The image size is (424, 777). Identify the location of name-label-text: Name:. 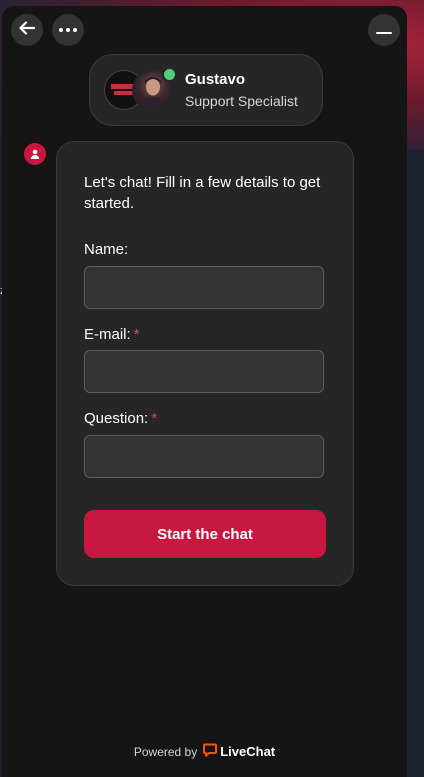
(106, 249).